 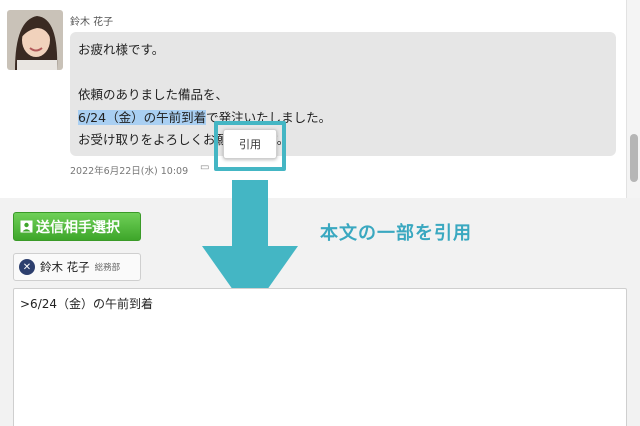 I want to click on avatar, so click(x=35, y=40).